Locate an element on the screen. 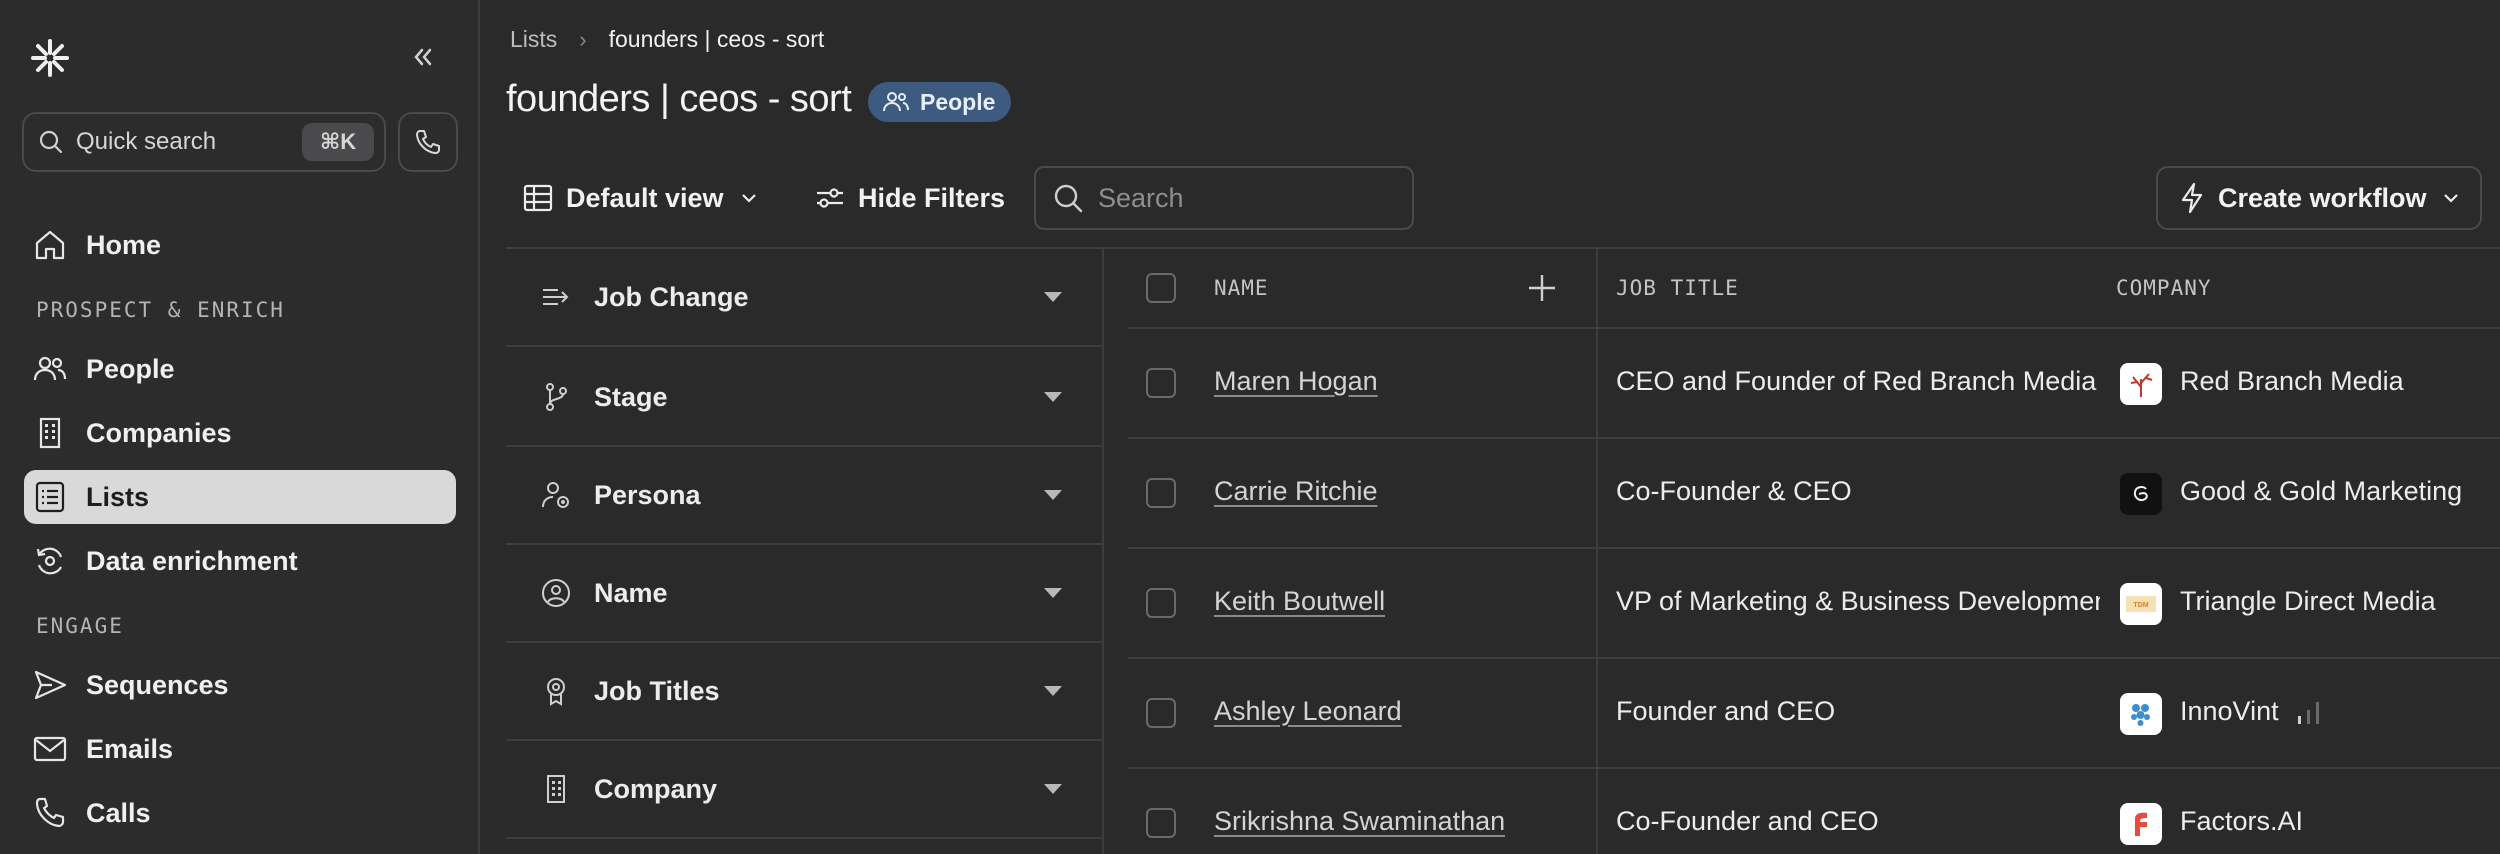 The height and width of the screenshot is (854, 2500). column-header-company: COMPANY is located at coordinates (2164, 288).